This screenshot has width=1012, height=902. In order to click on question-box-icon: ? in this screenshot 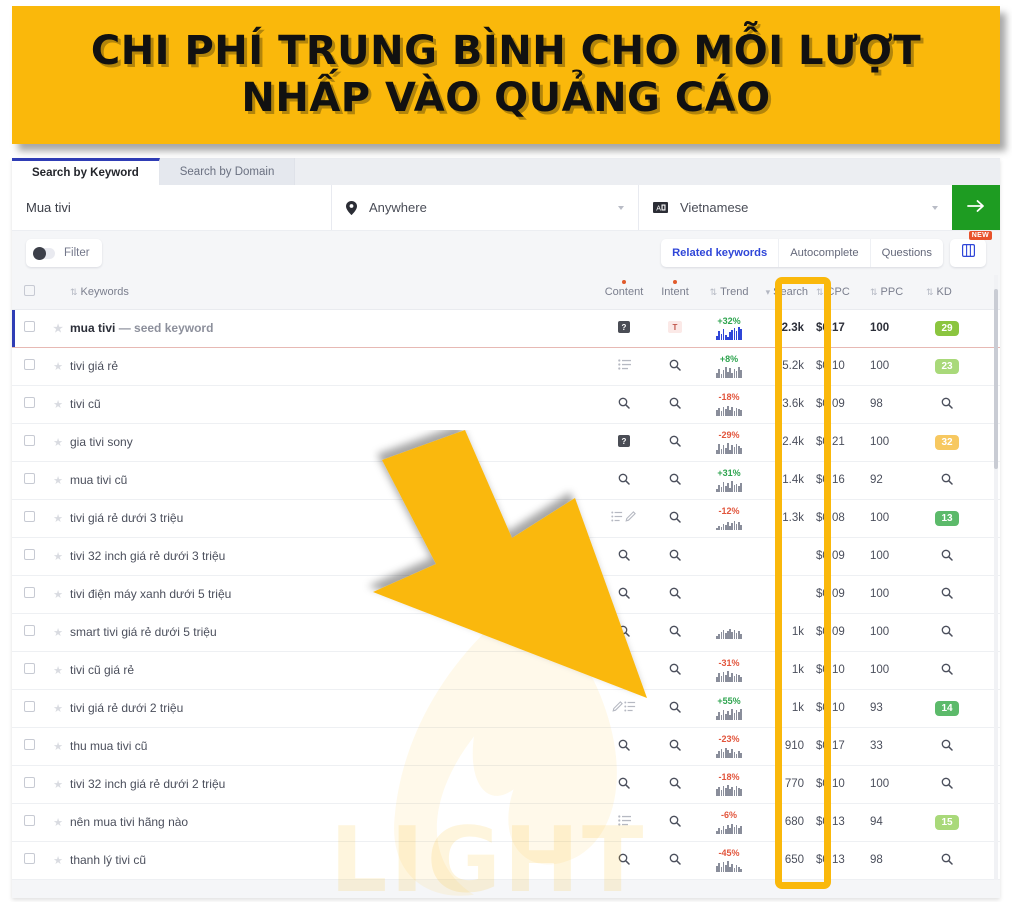, I will do `click(624, 326)`.